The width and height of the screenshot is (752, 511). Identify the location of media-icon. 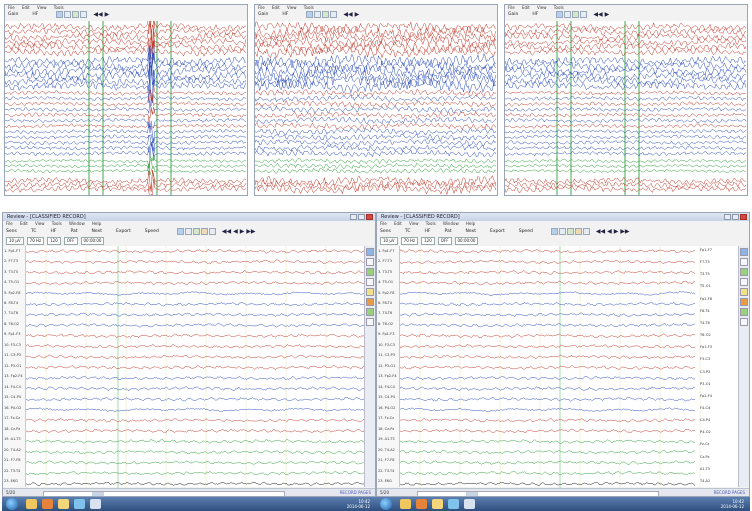
(421, 504).